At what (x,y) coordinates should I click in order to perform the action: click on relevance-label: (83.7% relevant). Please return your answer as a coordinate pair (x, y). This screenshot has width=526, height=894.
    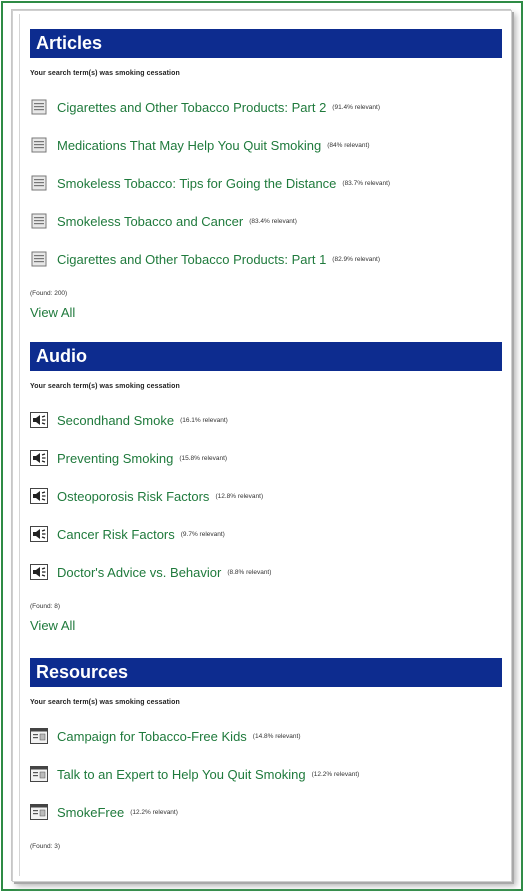
    Looking at the image, I should click on (366, 183).